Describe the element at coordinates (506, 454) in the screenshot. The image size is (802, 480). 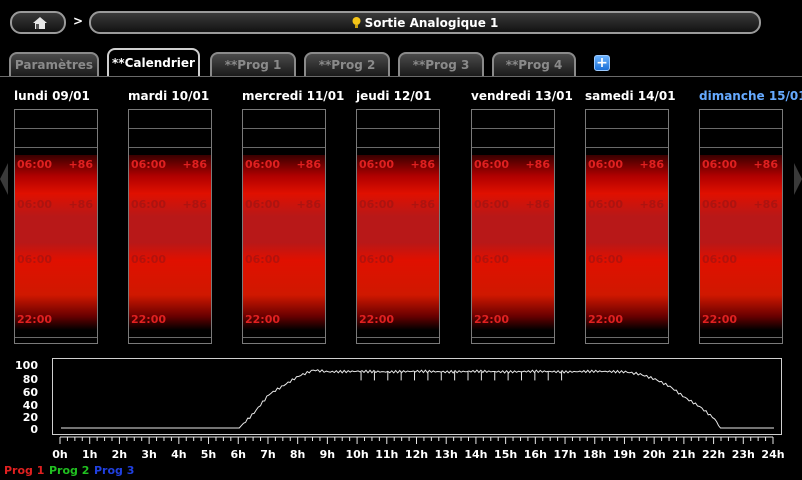
I see `x-tick-label: 15h` at that location.